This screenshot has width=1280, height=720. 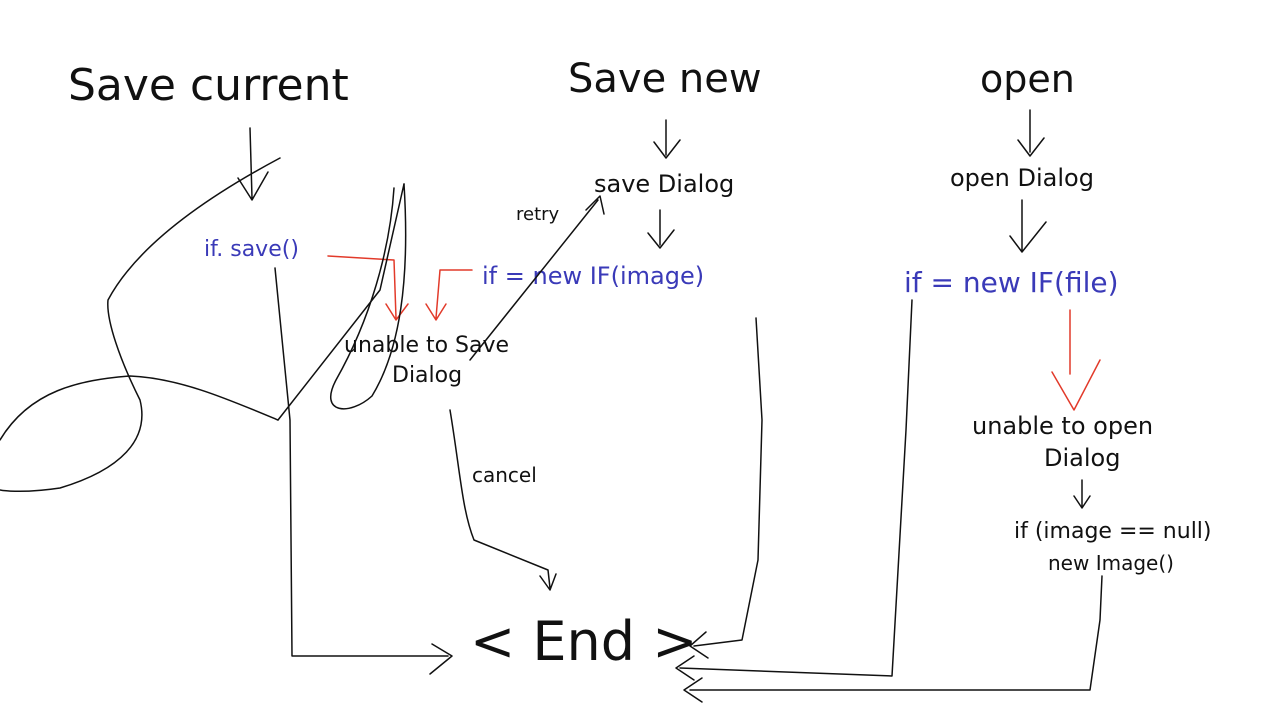 What do you see at coordinates (427, 375) in the screenshot?
I see `node-unable-to-save-line2: Dialog` at bounding box center [427, 375].